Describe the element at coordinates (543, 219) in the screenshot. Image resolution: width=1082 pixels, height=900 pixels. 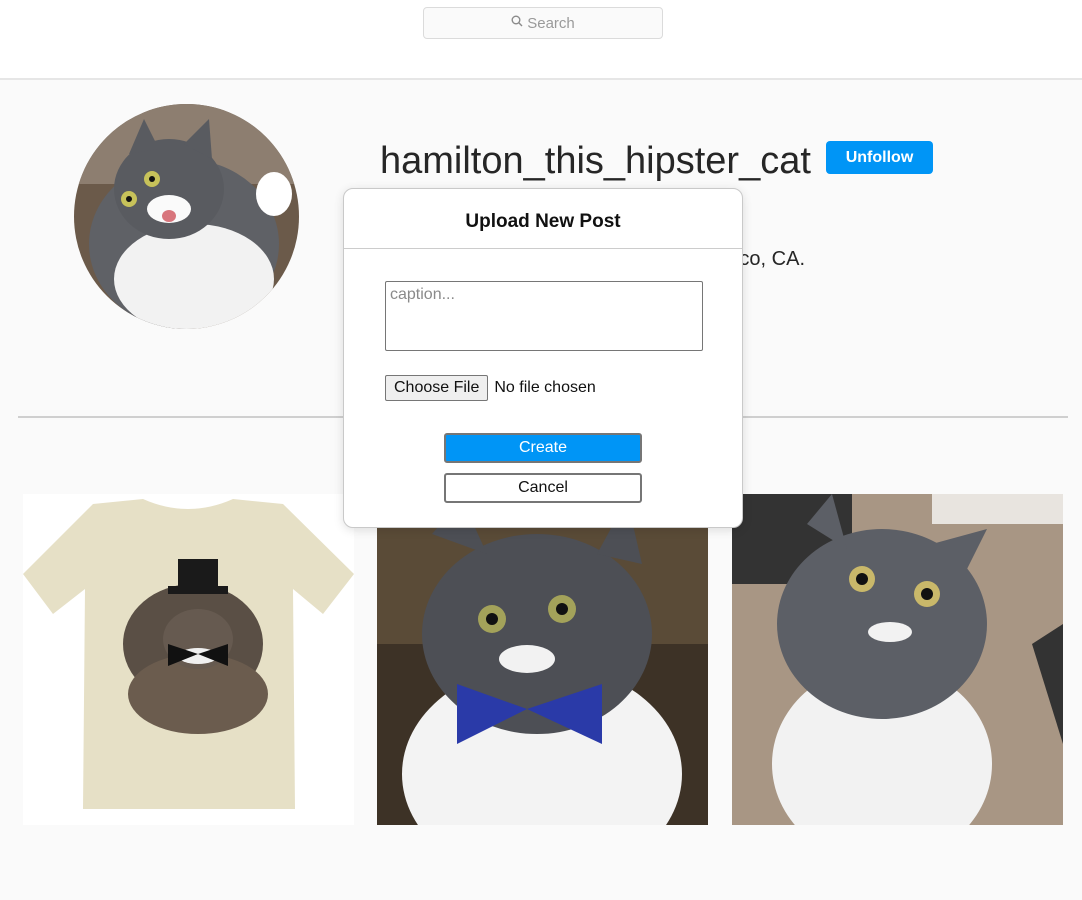
I see `modal-title: Upload New Post` at that location.